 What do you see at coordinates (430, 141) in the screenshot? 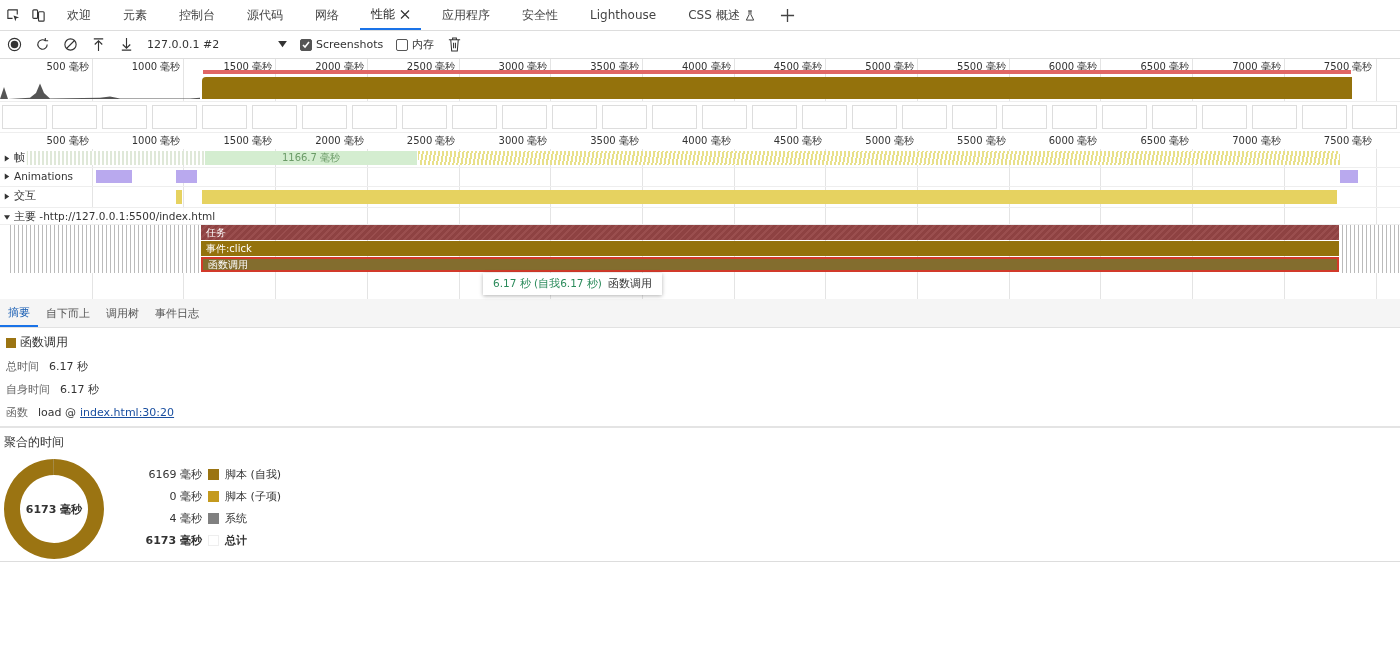
I see `time-label: 2500 毫秒` at bounding box center [430, 141].